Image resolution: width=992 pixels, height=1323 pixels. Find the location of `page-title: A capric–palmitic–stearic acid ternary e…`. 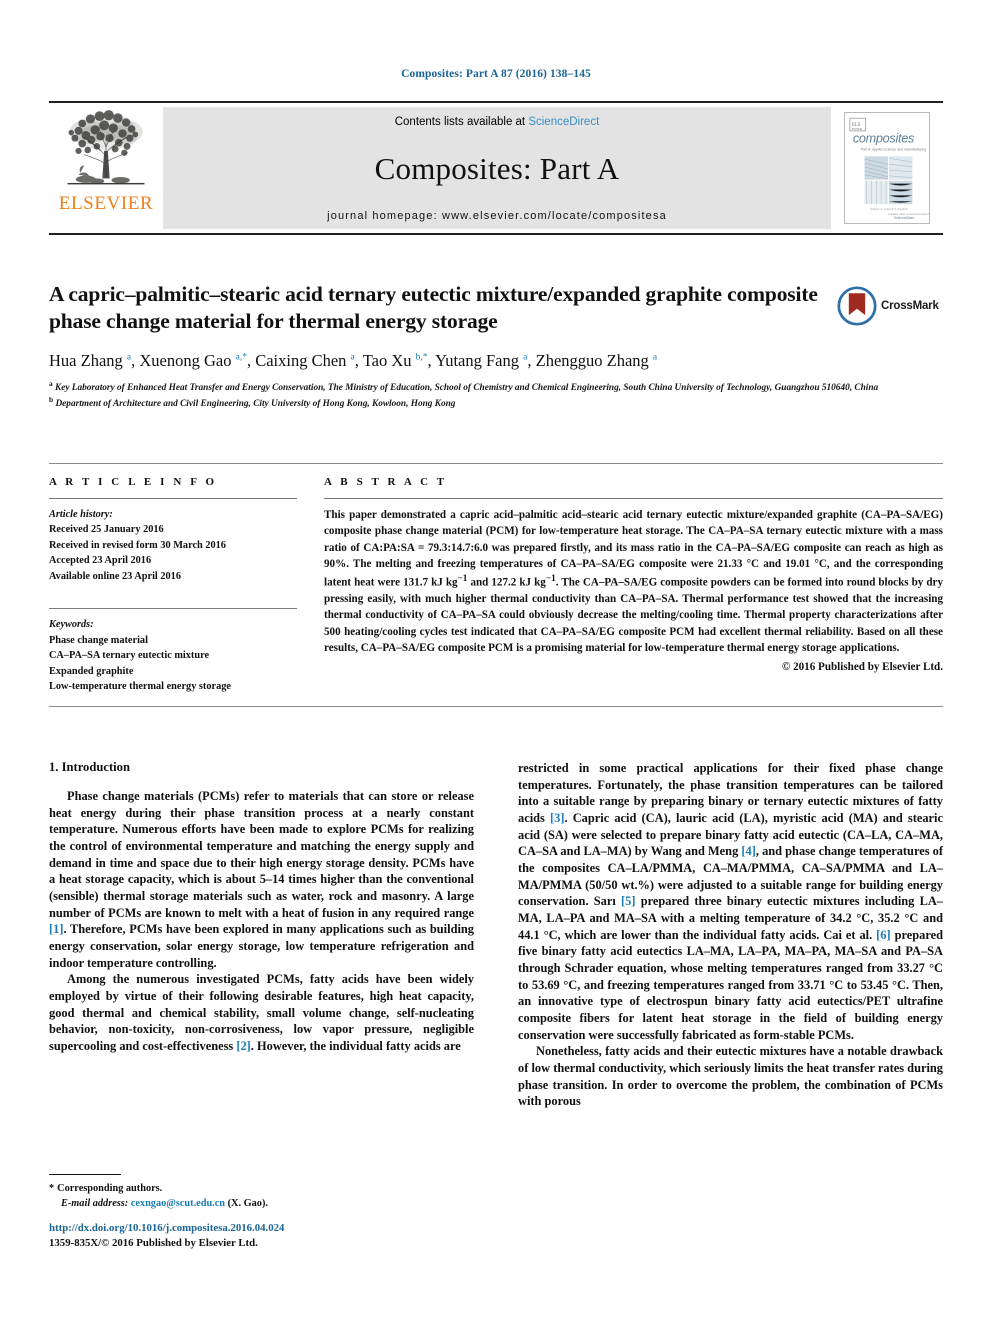

page-title: A capric–palmitic–stearic acid ternary e… is located at coordinates (433, 308).